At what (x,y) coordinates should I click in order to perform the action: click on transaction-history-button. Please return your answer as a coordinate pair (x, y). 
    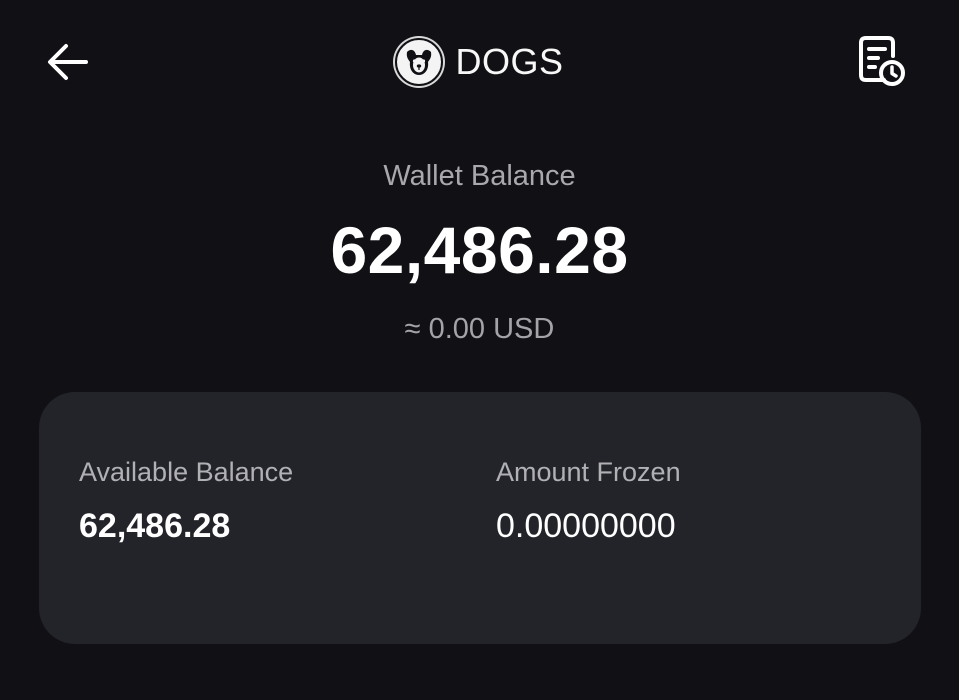
    Looking at the image, I should click on (880, 62).